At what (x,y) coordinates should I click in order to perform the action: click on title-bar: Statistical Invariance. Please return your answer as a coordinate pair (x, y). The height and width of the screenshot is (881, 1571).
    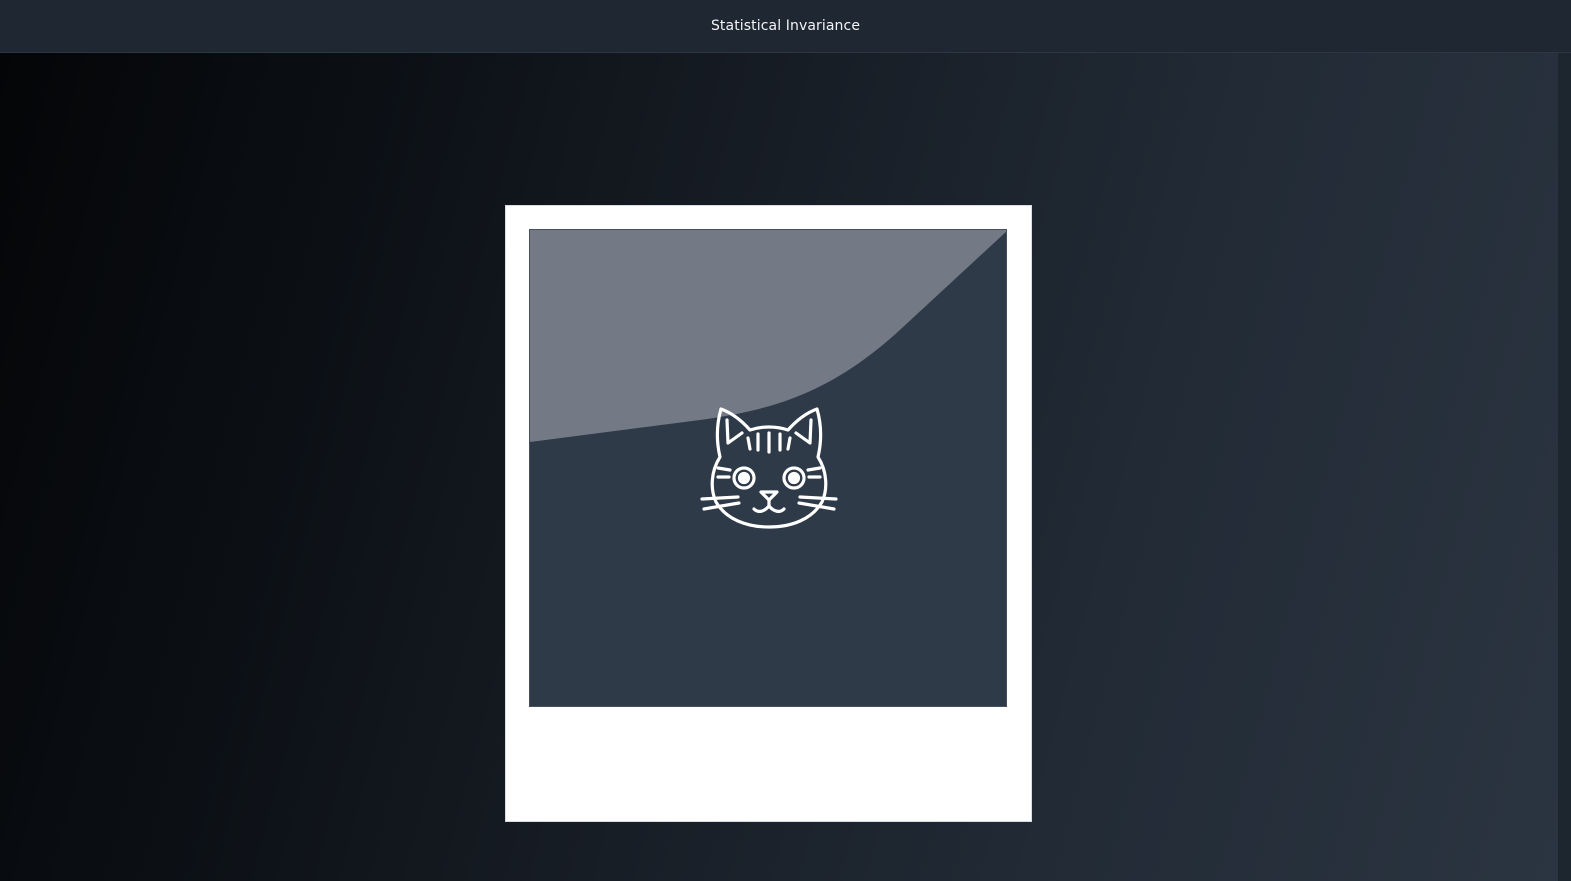
    Looking at the image, I should click on (785, 26).